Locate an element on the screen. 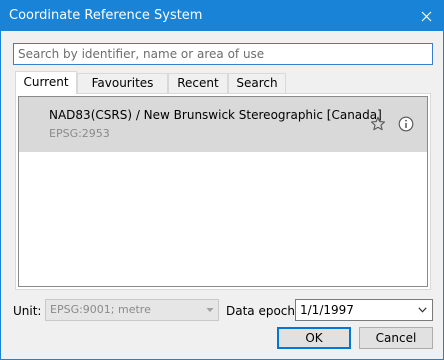 The height and width of the screenshot is (360, 444). crs-code: EPSG:2953 is located at coordinates (79, 133).